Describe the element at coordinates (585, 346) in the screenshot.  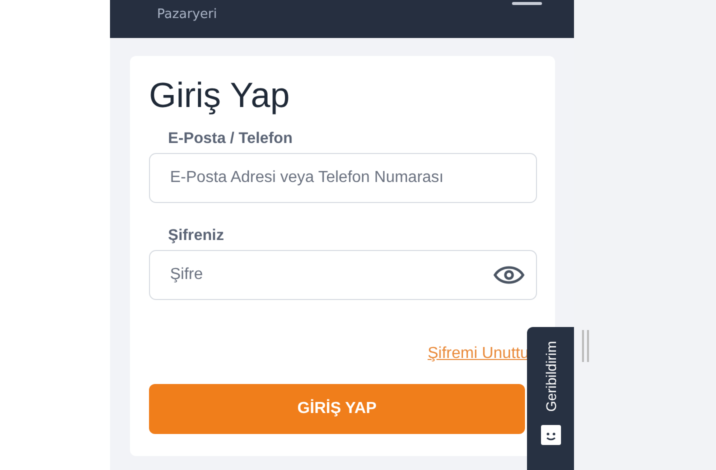
I see `resize-handle` at that location.